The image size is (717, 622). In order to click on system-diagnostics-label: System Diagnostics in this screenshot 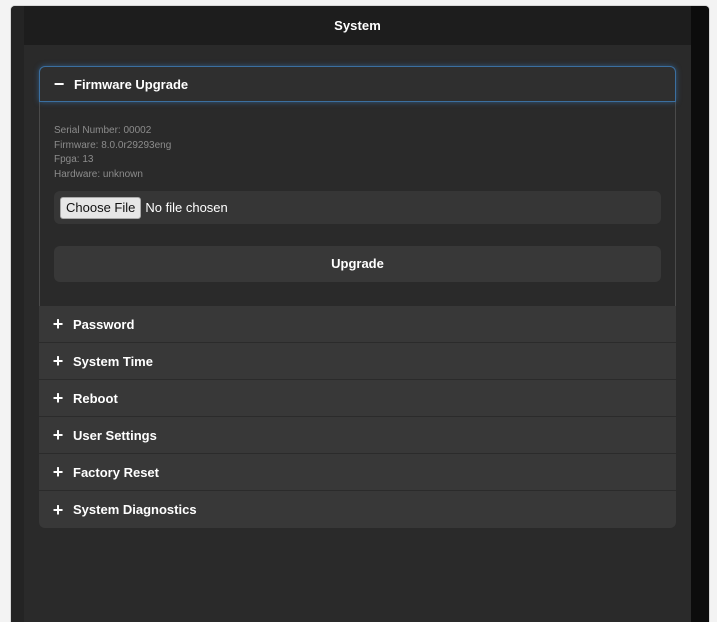, I will do `click(135, 509)`.